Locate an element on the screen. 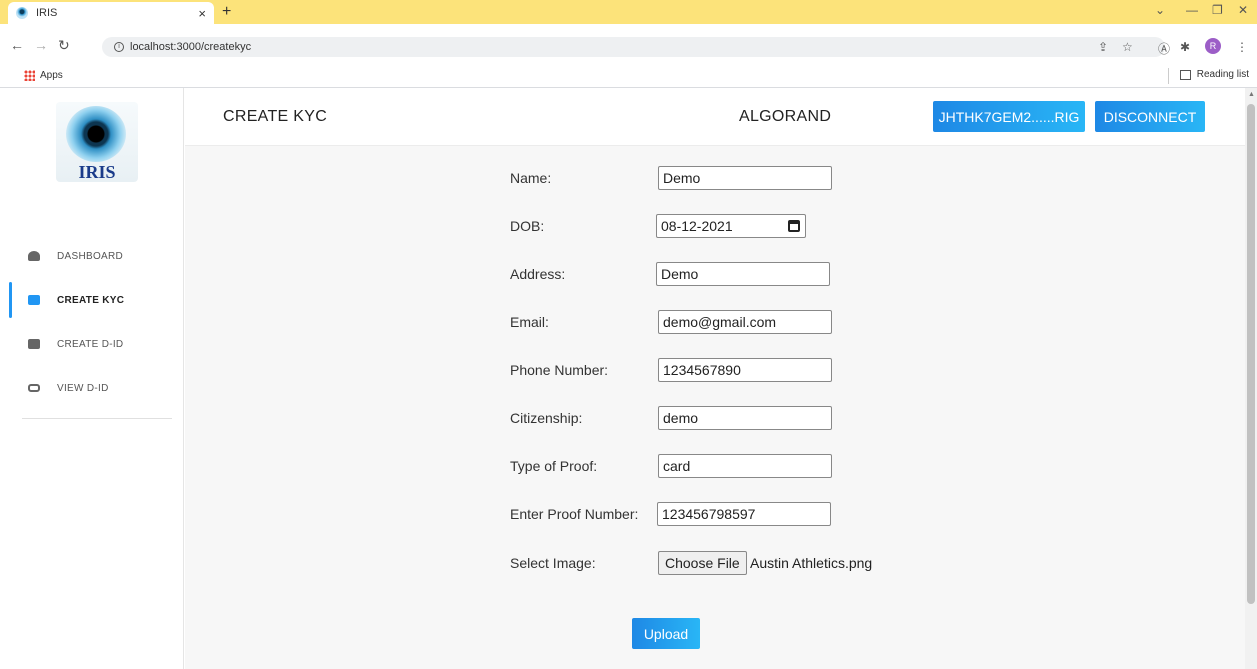 Image resolution: width=1257 pixels, height=669 pixels. reading-list-label: Reading list is located at coordinates (1222, 74).